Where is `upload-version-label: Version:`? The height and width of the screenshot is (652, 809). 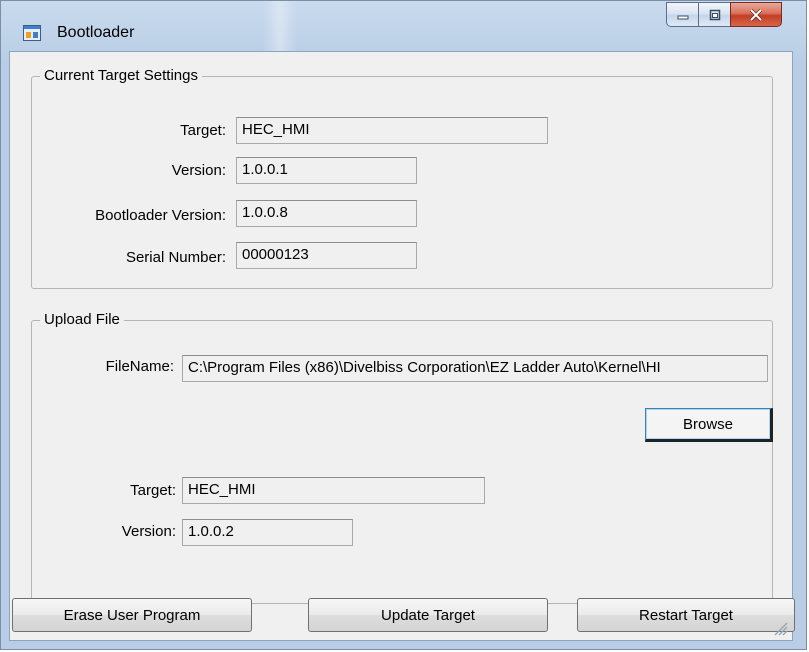
upload-version-label: Version: is located at coordinates (148, 531).